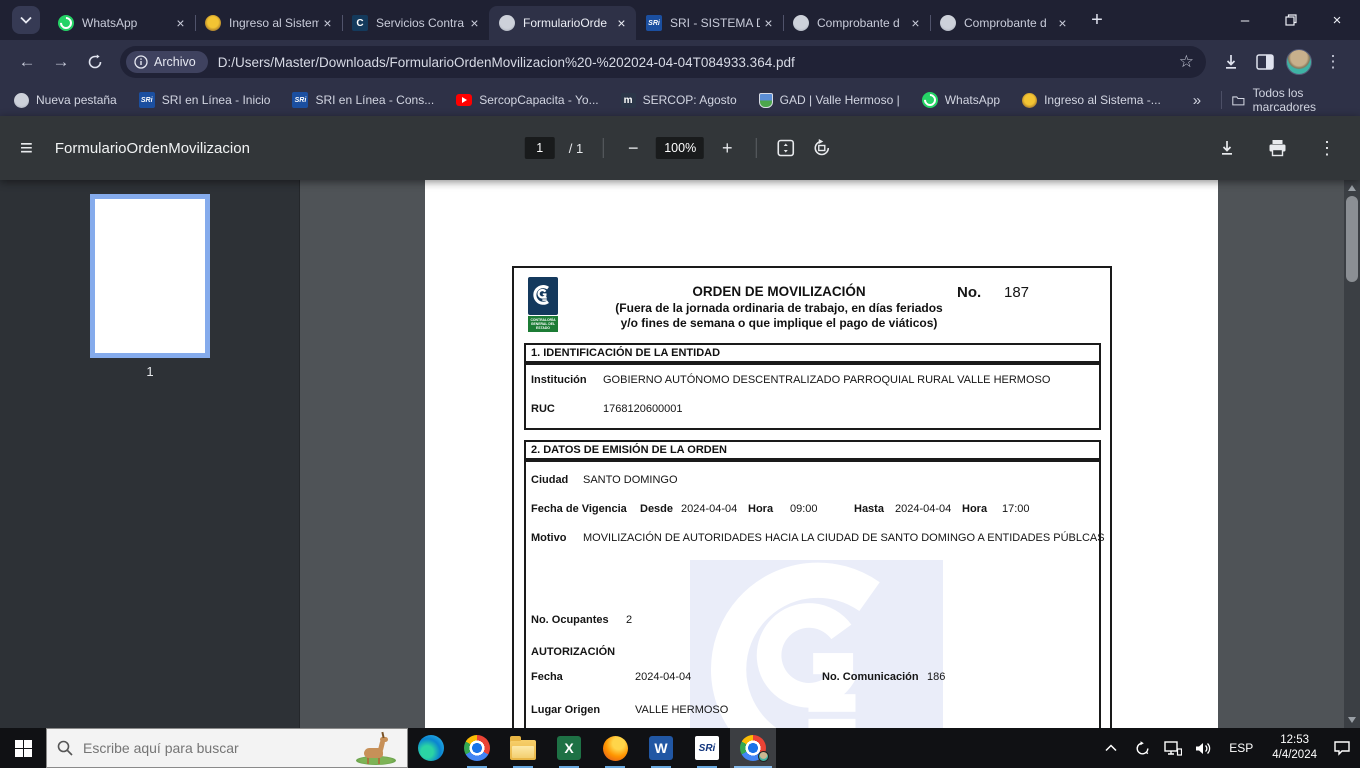  I want to click on taskbar-chrome, so click(477, 748).